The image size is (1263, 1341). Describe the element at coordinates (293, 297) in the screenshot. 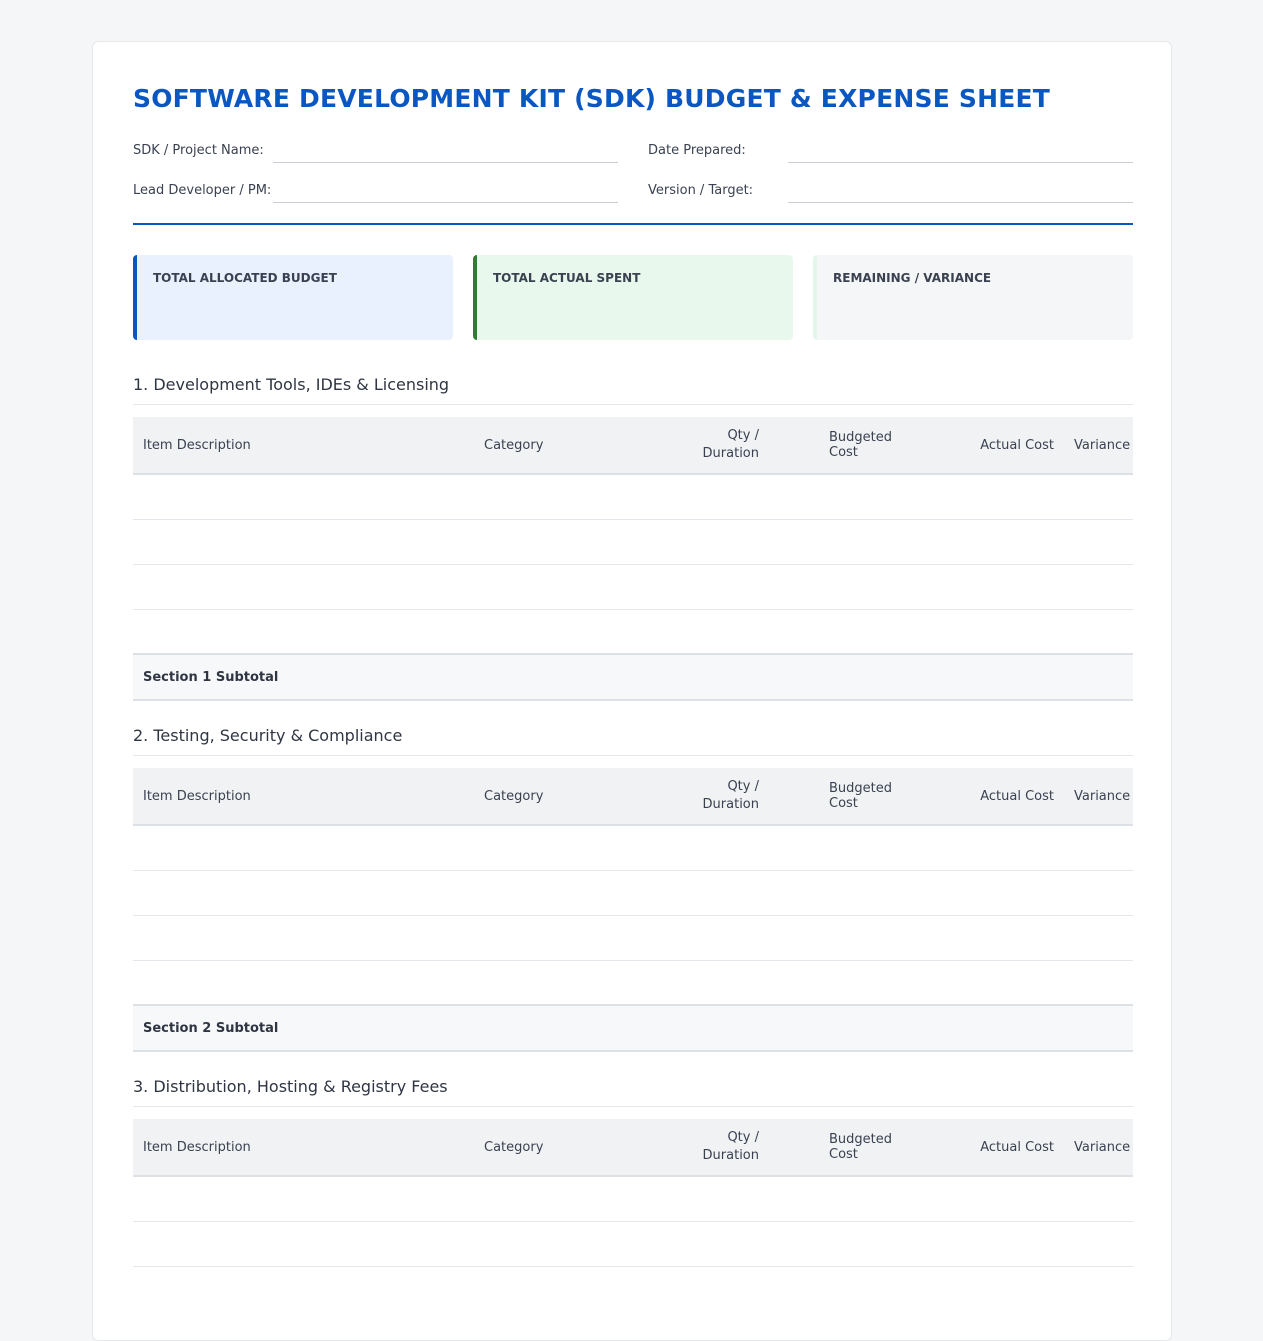

I see `allocated-budget-card: TOTAL ALLOCATED BUDGET` at that location.